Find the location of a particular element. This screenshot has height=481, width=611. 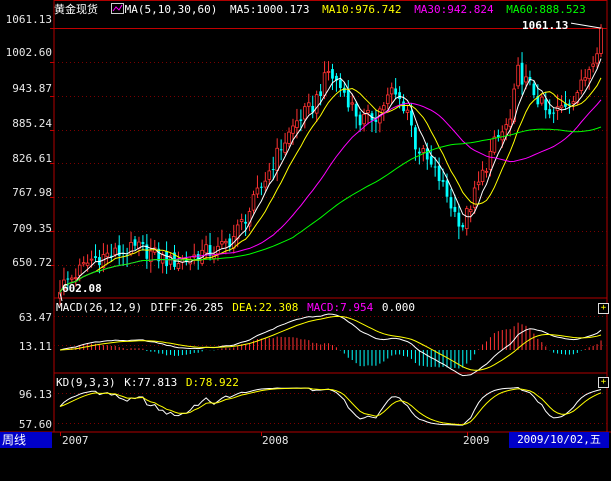

cursor-date: 2009/10/02,五 is located at coordinates (559, 440).